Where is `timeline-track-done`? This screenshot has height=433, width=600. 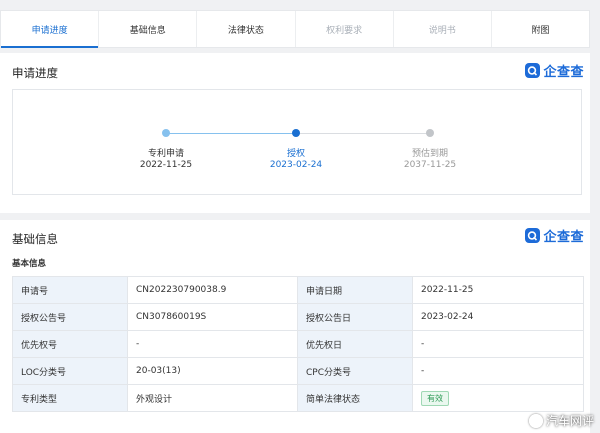
timeline-track-done is located at coordinates (231, 133).